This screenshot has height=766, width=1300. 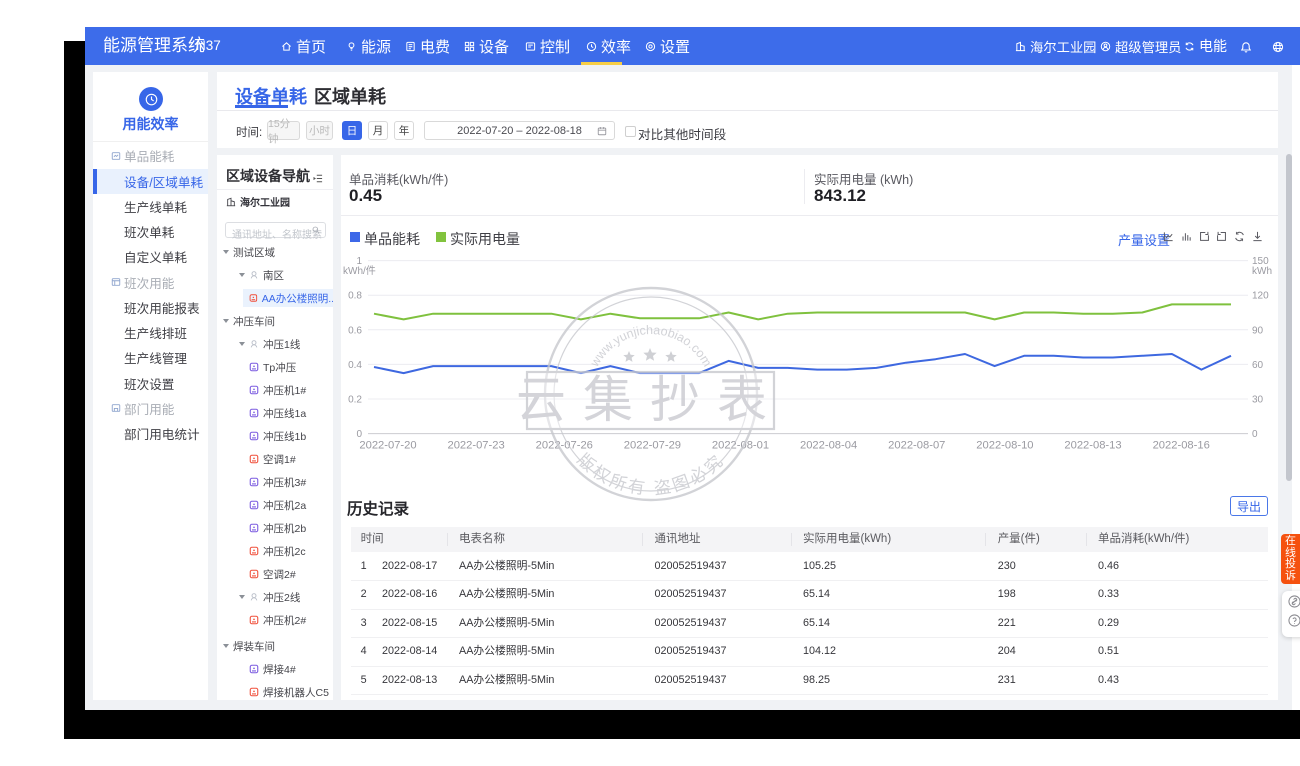 I want to click on svg-text: 2022-08-13, so click(x=1092, y=446).